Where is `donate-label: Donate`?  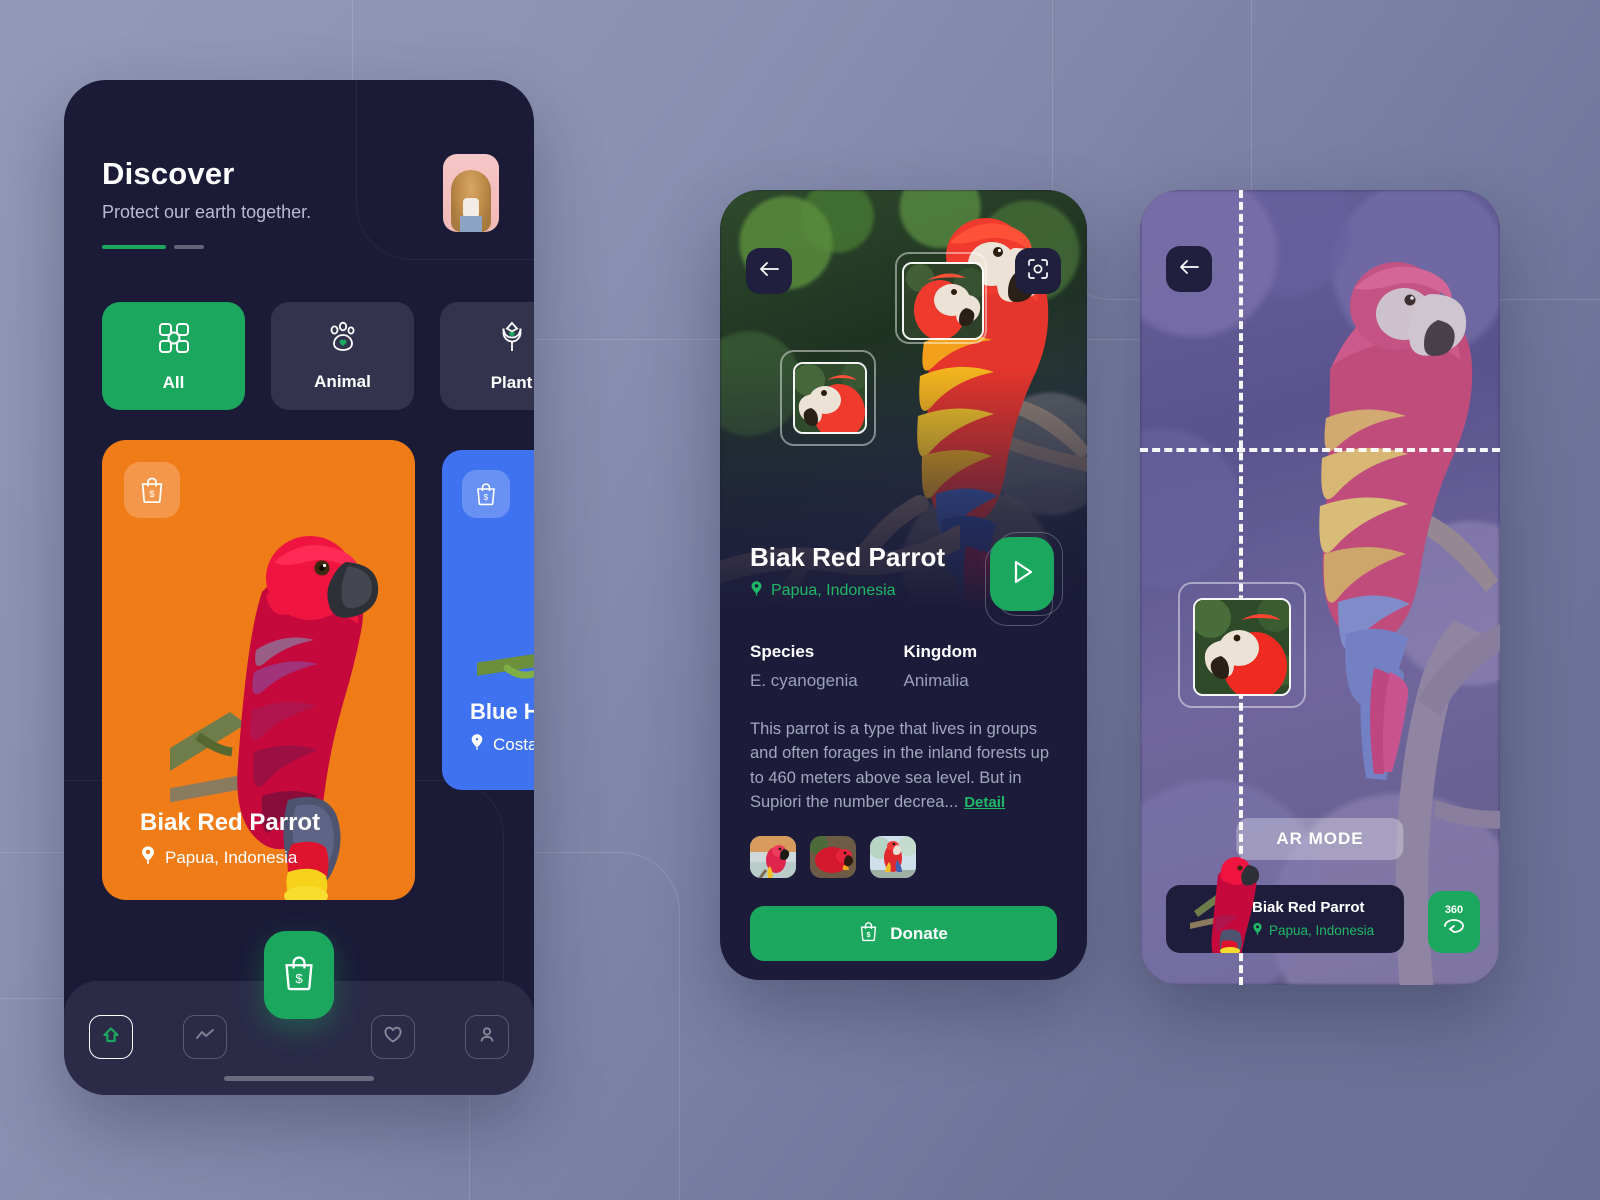
donate-label: Donate is located at coordinates (919, 933).